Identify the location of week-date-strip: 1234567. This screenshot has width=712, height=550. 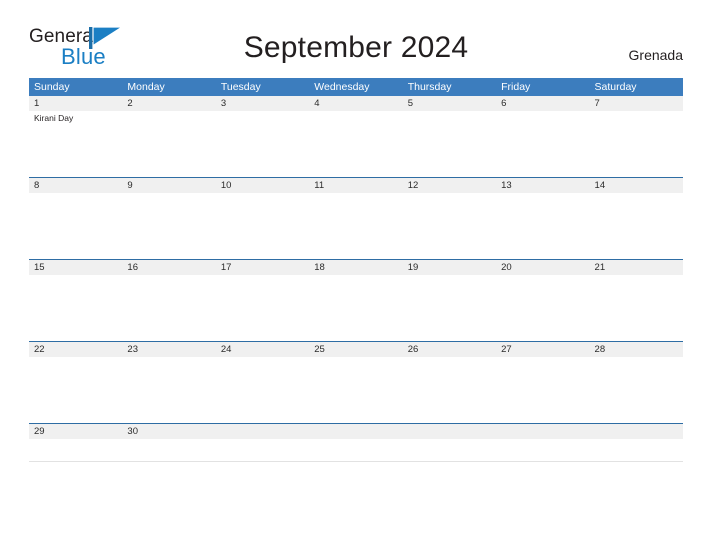
(356, 103).